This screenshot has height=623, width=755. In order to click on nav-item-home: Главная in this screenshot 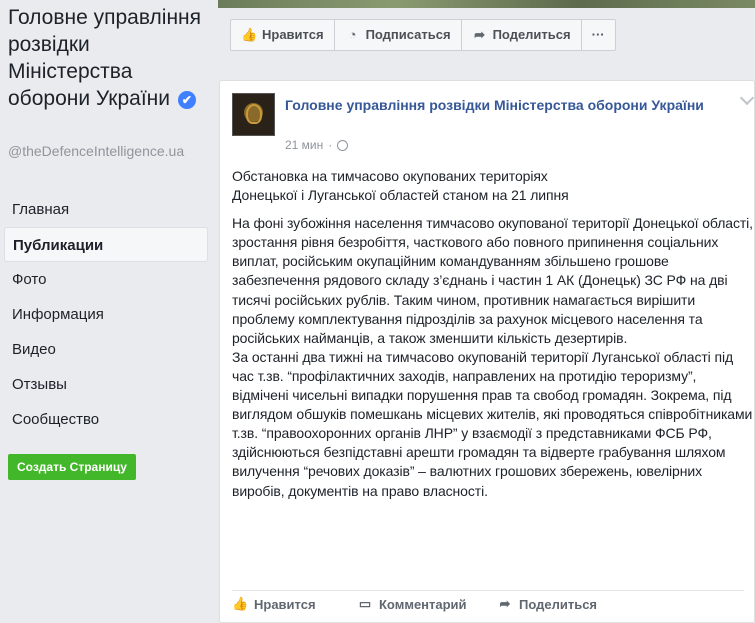, I will do `click(106, 209)`.